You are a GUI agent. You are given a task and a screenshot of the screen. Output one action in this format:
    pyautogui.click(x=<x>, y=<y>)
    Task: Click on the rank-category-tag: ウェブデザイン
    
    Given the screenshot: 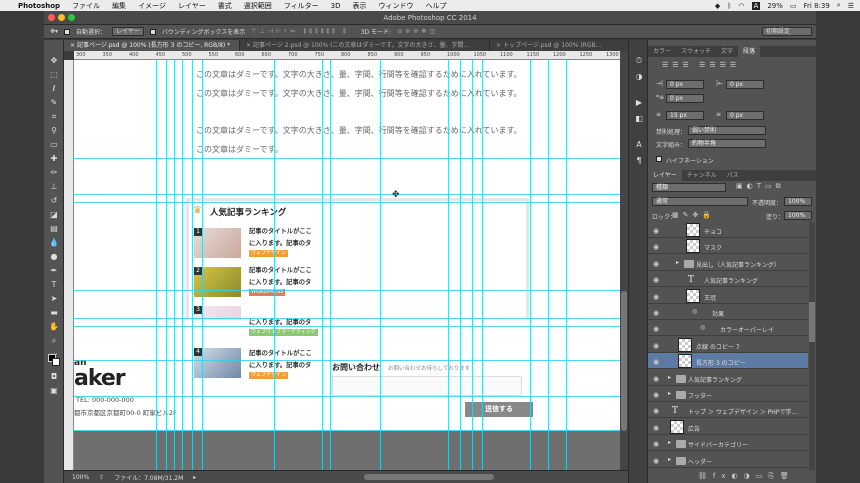 What is the action you would take?
    pyautogui.click(x=269, y=375)
    